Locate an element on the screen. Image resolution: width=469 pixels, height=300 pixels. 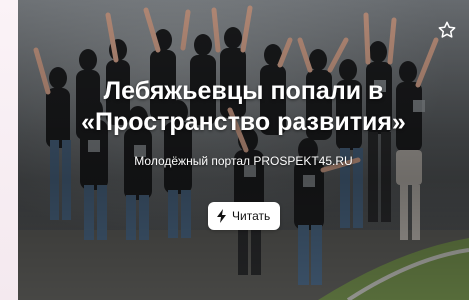
star-outline-icon is located at coordinates (447, 29).